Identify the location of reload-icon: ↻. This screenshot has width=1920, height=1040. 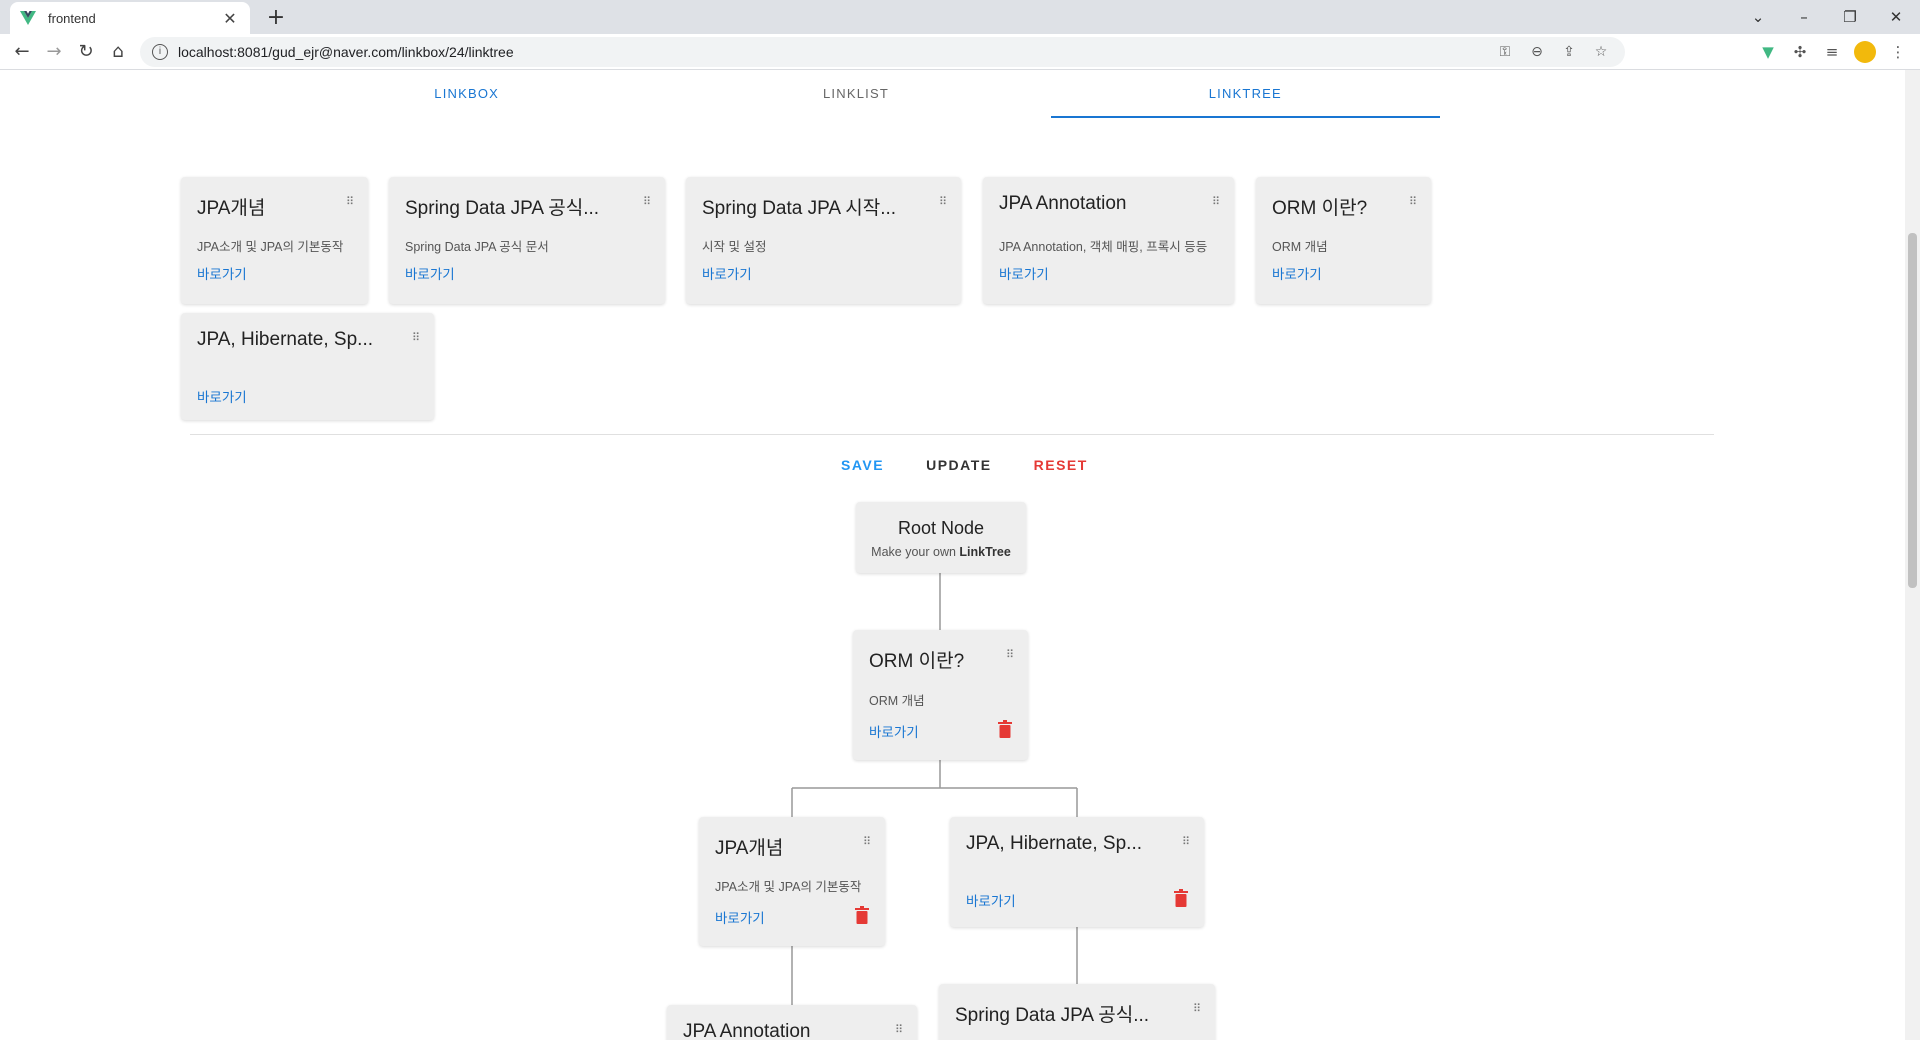
(86, 51).